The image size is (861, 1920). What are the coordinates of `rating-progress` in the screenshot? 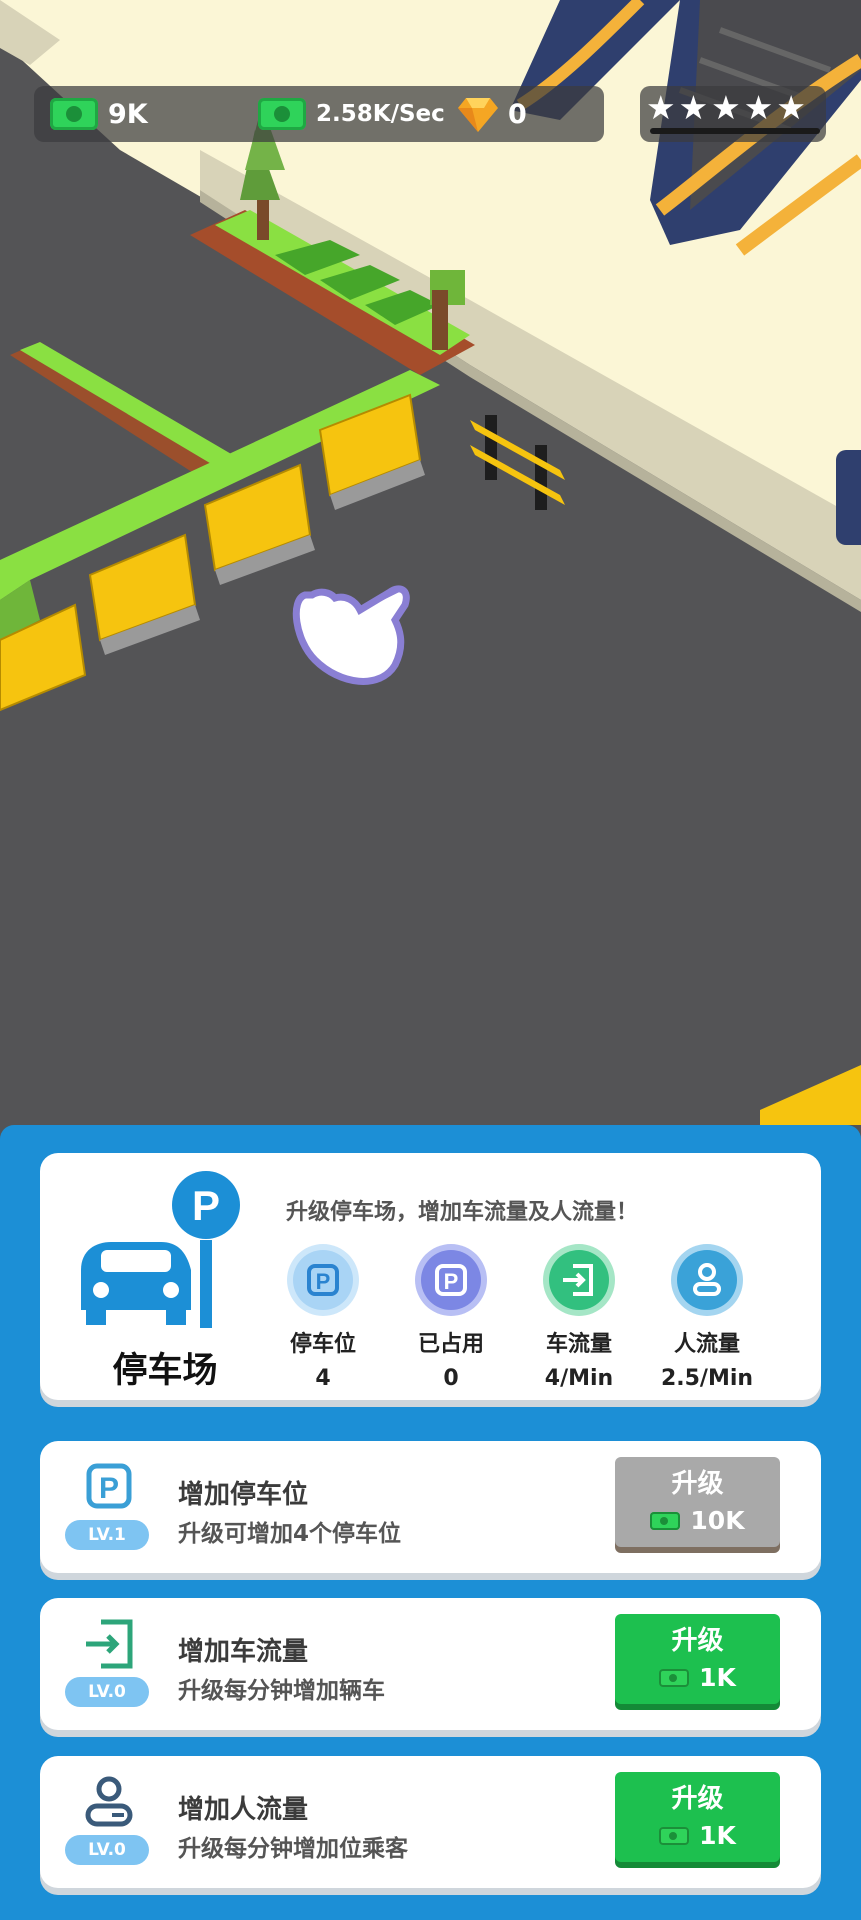 It's located at (735, 131).